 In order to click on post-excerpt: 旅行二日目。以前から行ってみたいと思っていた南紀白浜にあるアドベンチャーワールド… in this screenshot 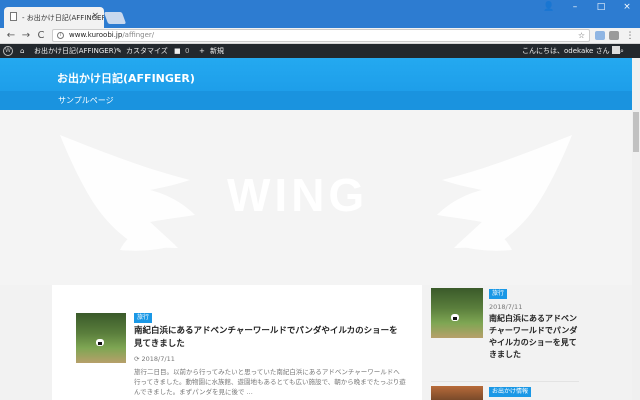, I will do `click(270, 382)`.